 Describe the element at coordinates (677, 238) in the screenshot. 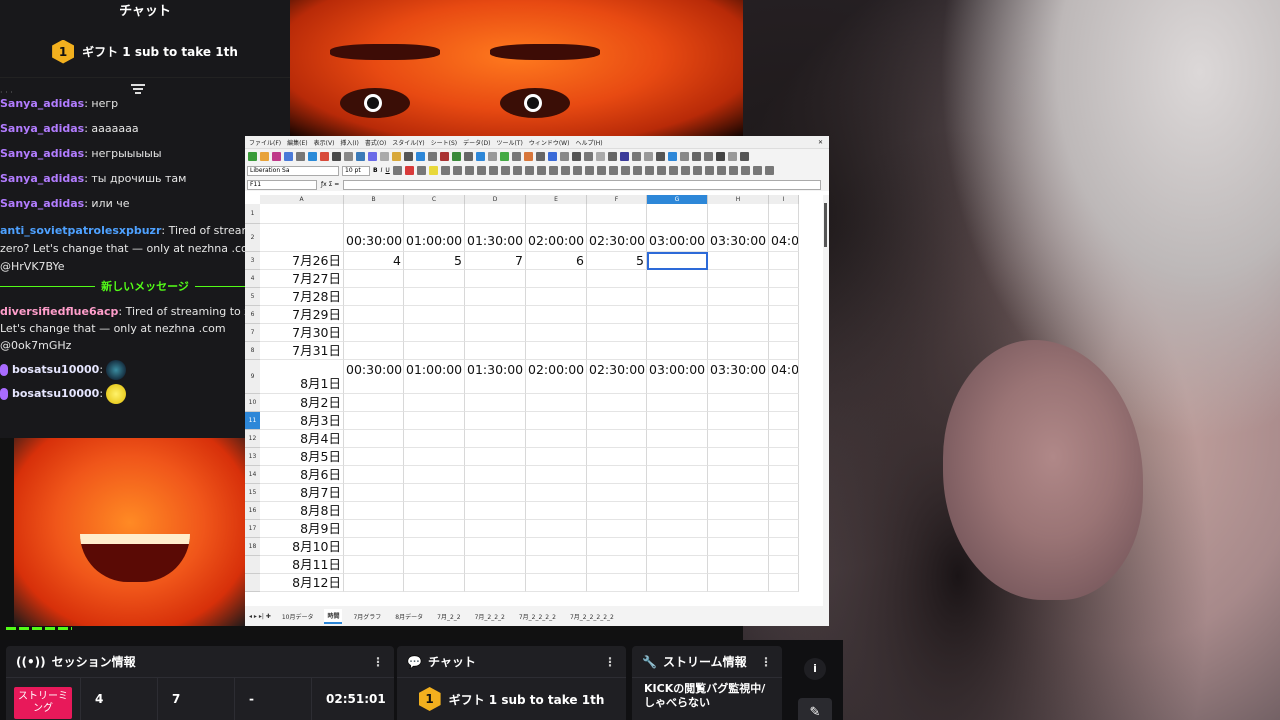

I see `cell: 03:00:00` at that location.